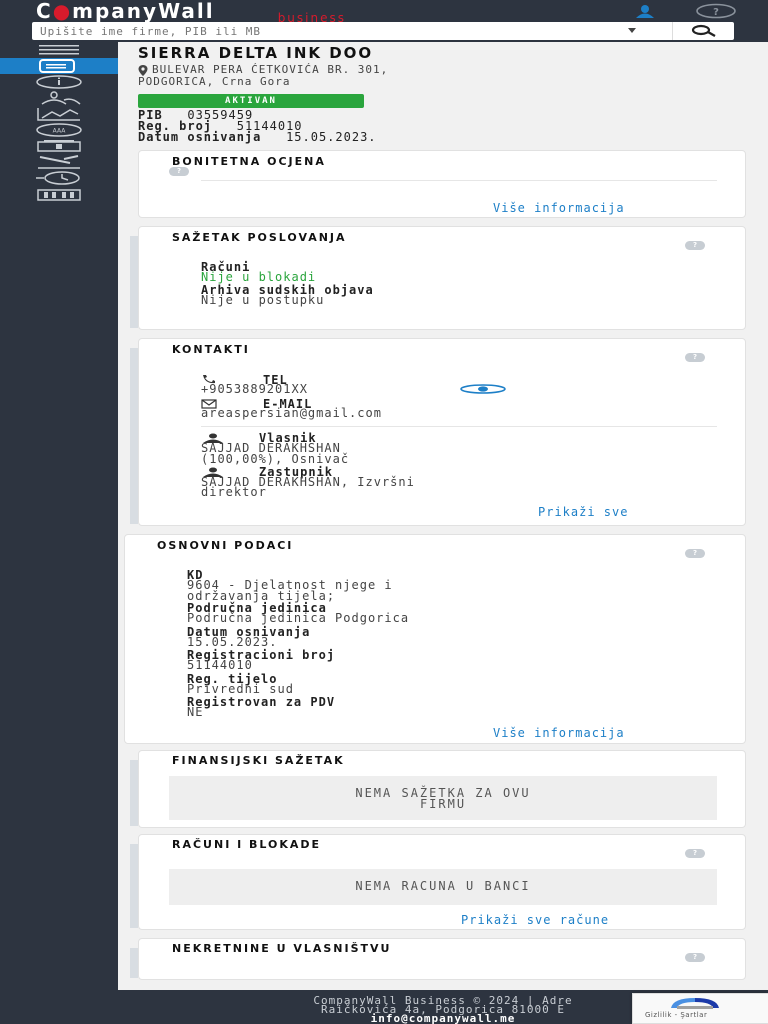 The width and height of the screenshot is (768, 1024). What do you see at coordinates (225, 545) in the screenshot?
I see `card-title-osnovni: OSNOVNI PODACI` at bounding box center [225, 545].